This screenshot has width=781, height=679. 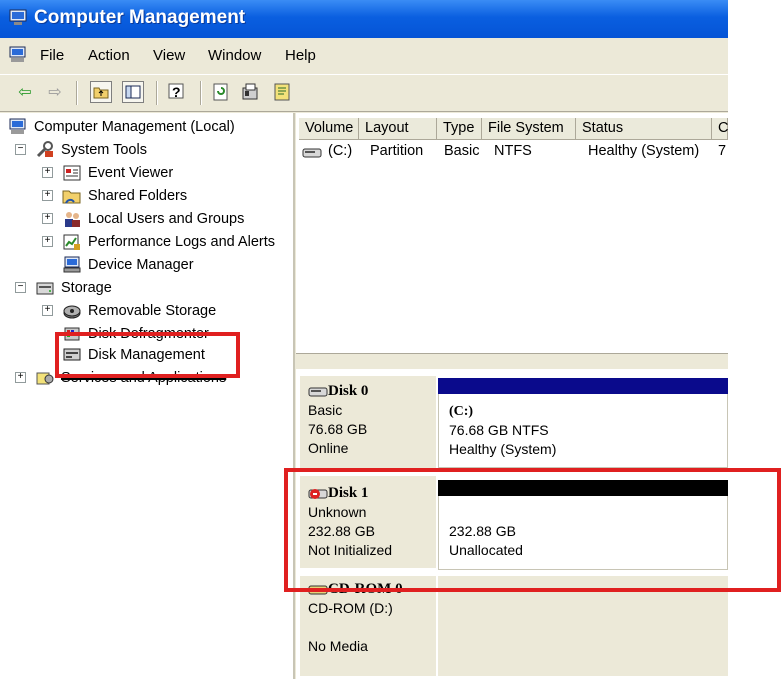 I want to click on expand-perf-logs: +, so click(x=47, y=241).